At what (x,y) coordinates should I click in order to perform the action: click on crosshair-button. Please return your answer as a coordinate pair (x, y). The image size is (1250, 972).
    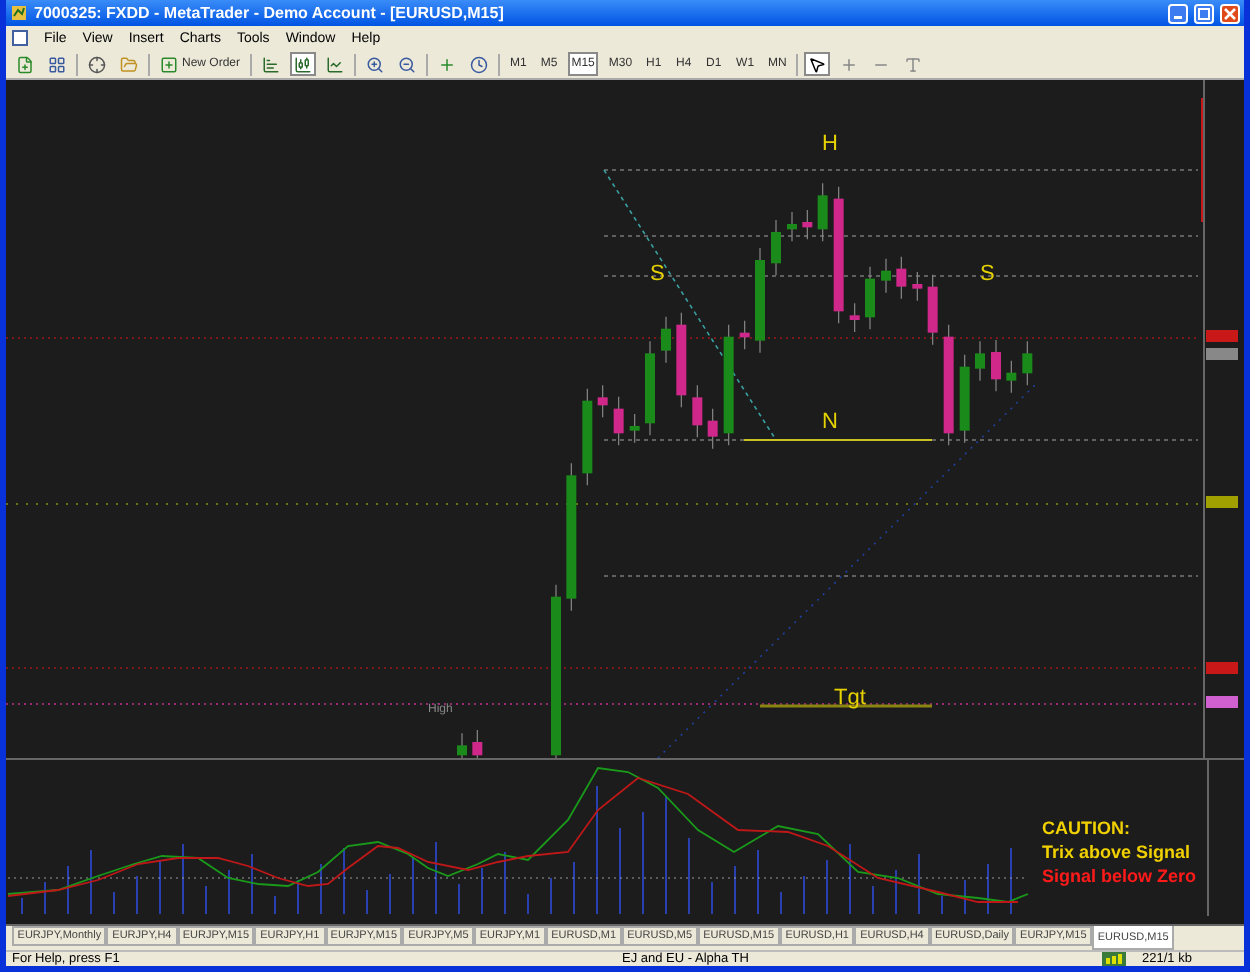
    Looking at the image, I should click on (97, 64).